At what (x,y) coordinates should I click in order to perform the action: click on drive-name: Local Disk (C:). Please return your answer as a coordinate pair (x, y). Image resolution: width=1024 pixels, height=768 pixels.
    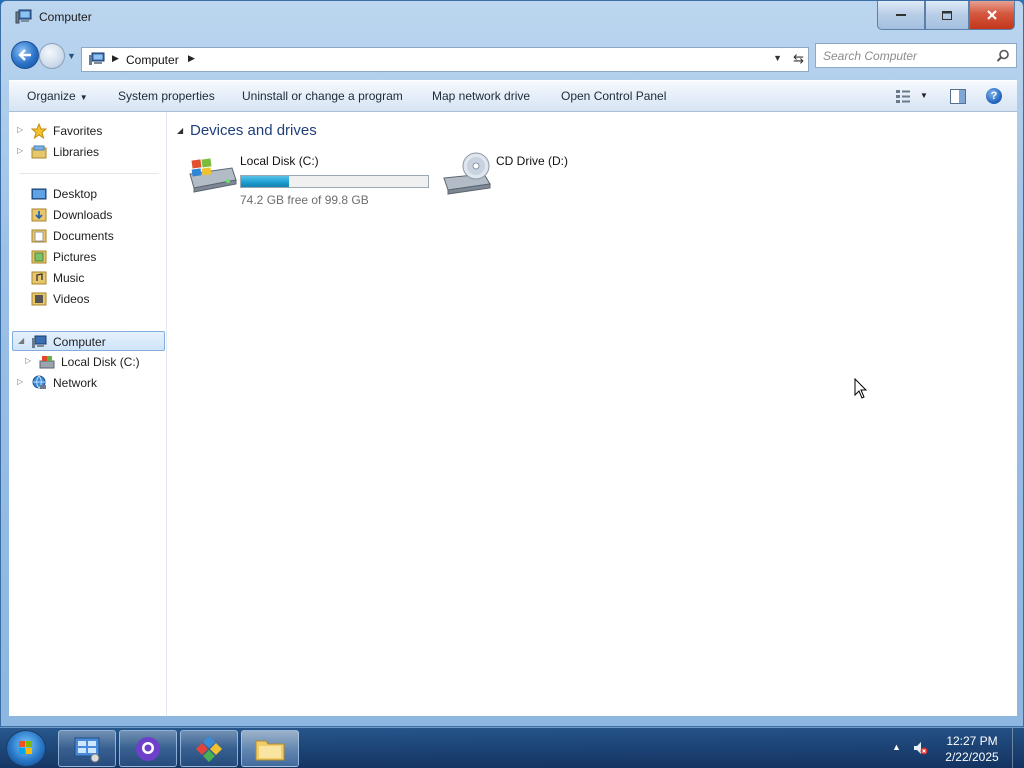
    Looking at the image, I should click on (279, 161).